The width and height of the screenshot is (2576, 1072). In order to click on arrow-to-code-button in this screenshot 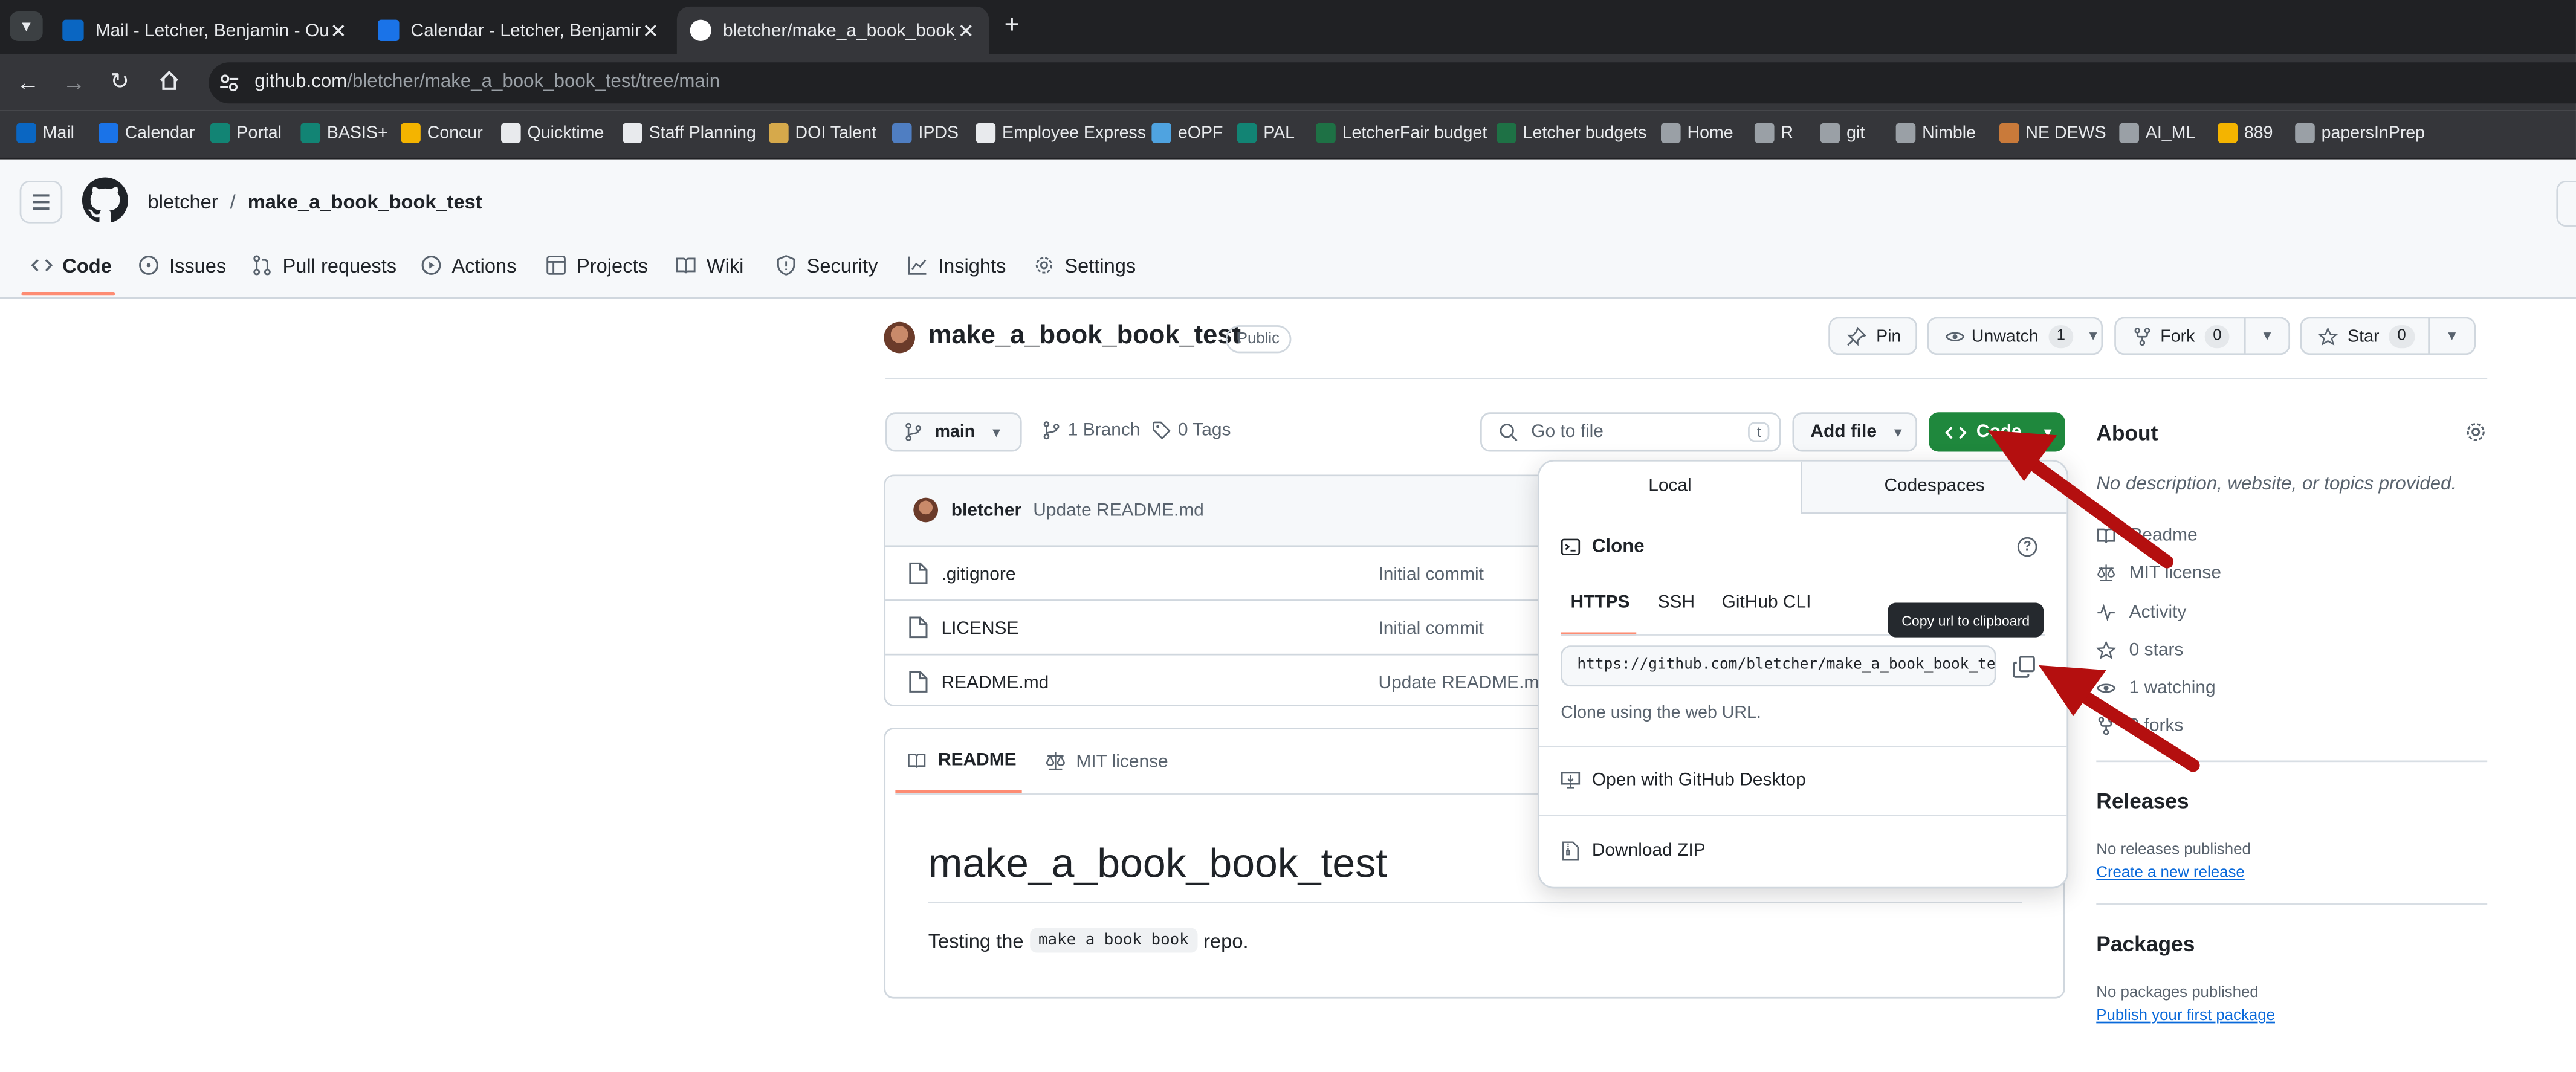, I will do `click(2080, 499)`.